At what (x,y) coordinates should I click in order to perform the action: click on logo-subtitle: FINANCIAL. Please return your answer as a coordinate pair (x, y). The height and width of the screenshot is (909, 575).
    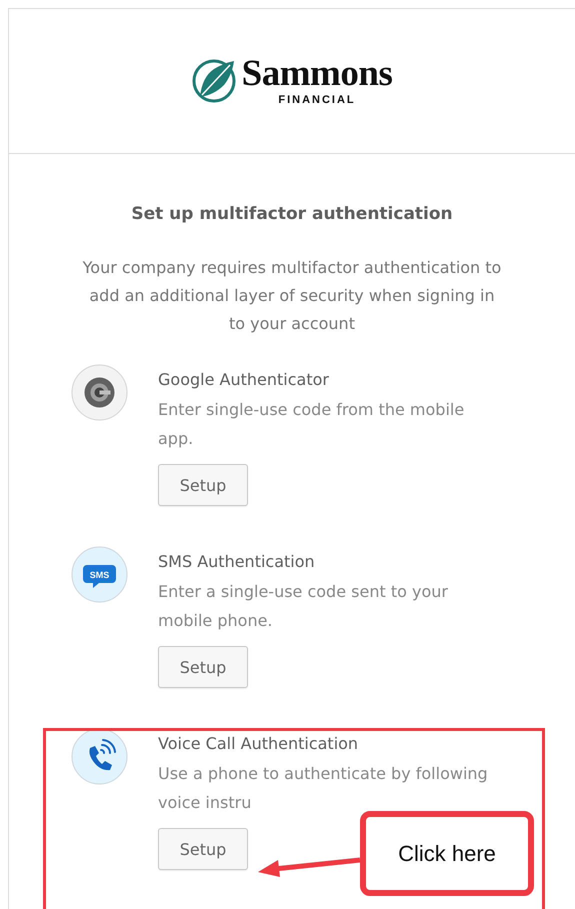
    Looking at the image, I should click on (317, 100).